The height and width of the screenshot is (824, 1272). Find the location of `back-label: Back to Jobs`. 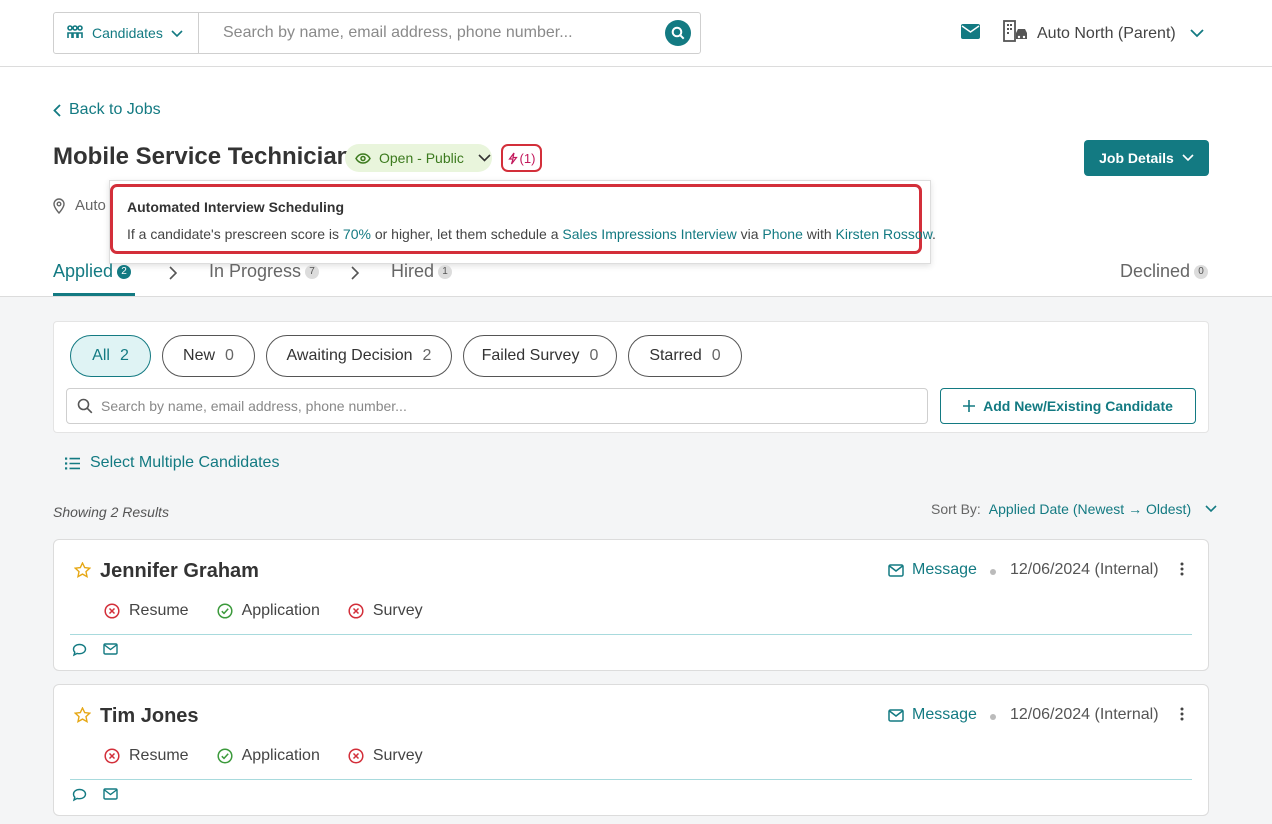

back-label: Back to Jobs is located at coordinates (115, 109).